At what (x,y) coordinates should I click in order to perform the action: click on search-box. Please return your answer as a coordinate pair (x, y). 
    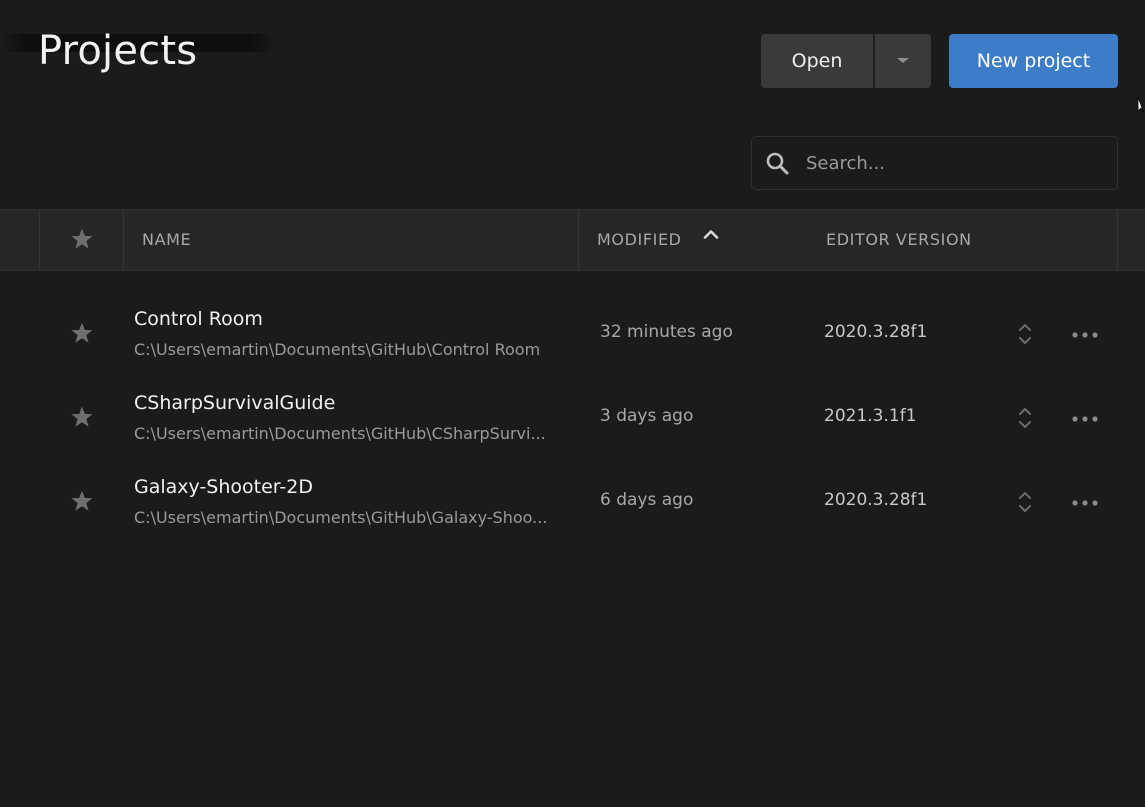
    Looking at the image, I should click on (934, 163).